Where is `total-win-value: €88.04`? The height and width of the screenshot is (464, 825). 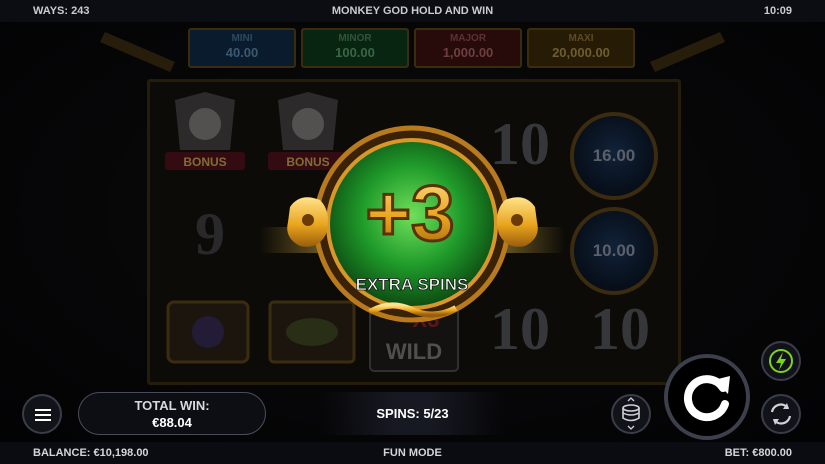
total-win-value: €88.04 is located at coordinates (172, 422).